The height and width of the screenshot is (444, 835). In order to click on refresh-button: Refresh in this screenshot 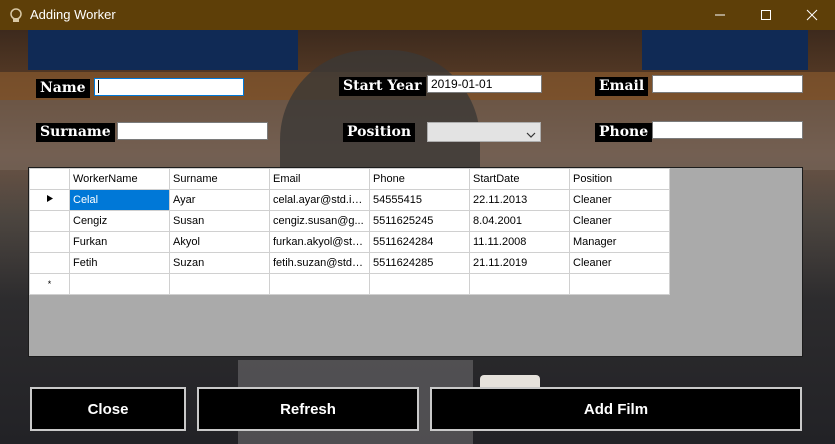, I will do `click(308, 409)`.